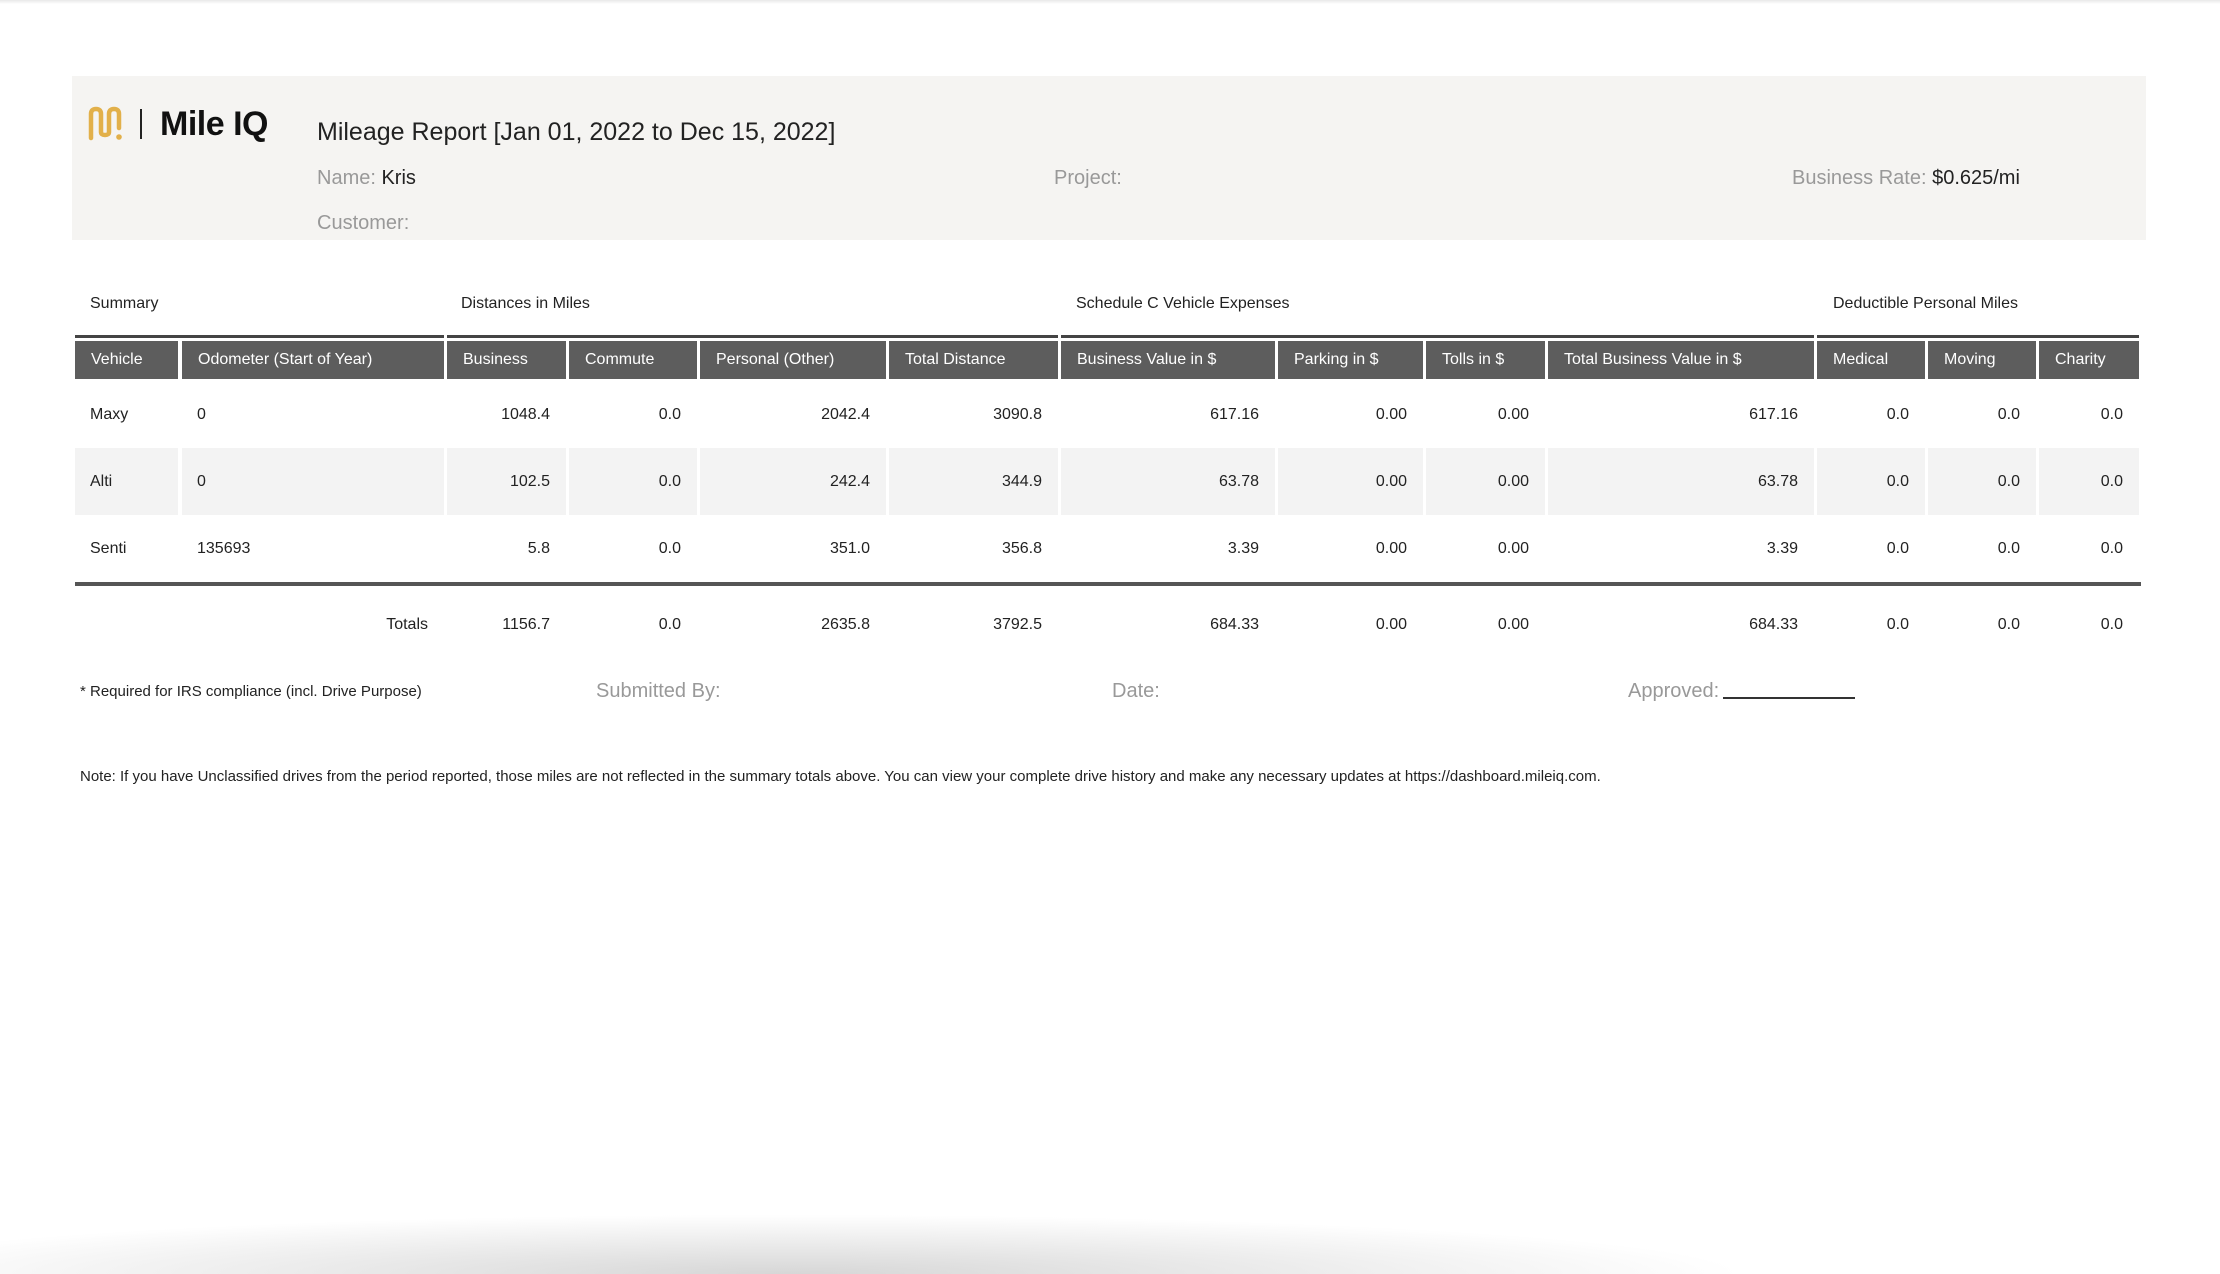  Describe the element at coordinates (1183, 303) in the screenshot. I see `group-schedule-c: Schedule C Vehicle Expenses` at that location.